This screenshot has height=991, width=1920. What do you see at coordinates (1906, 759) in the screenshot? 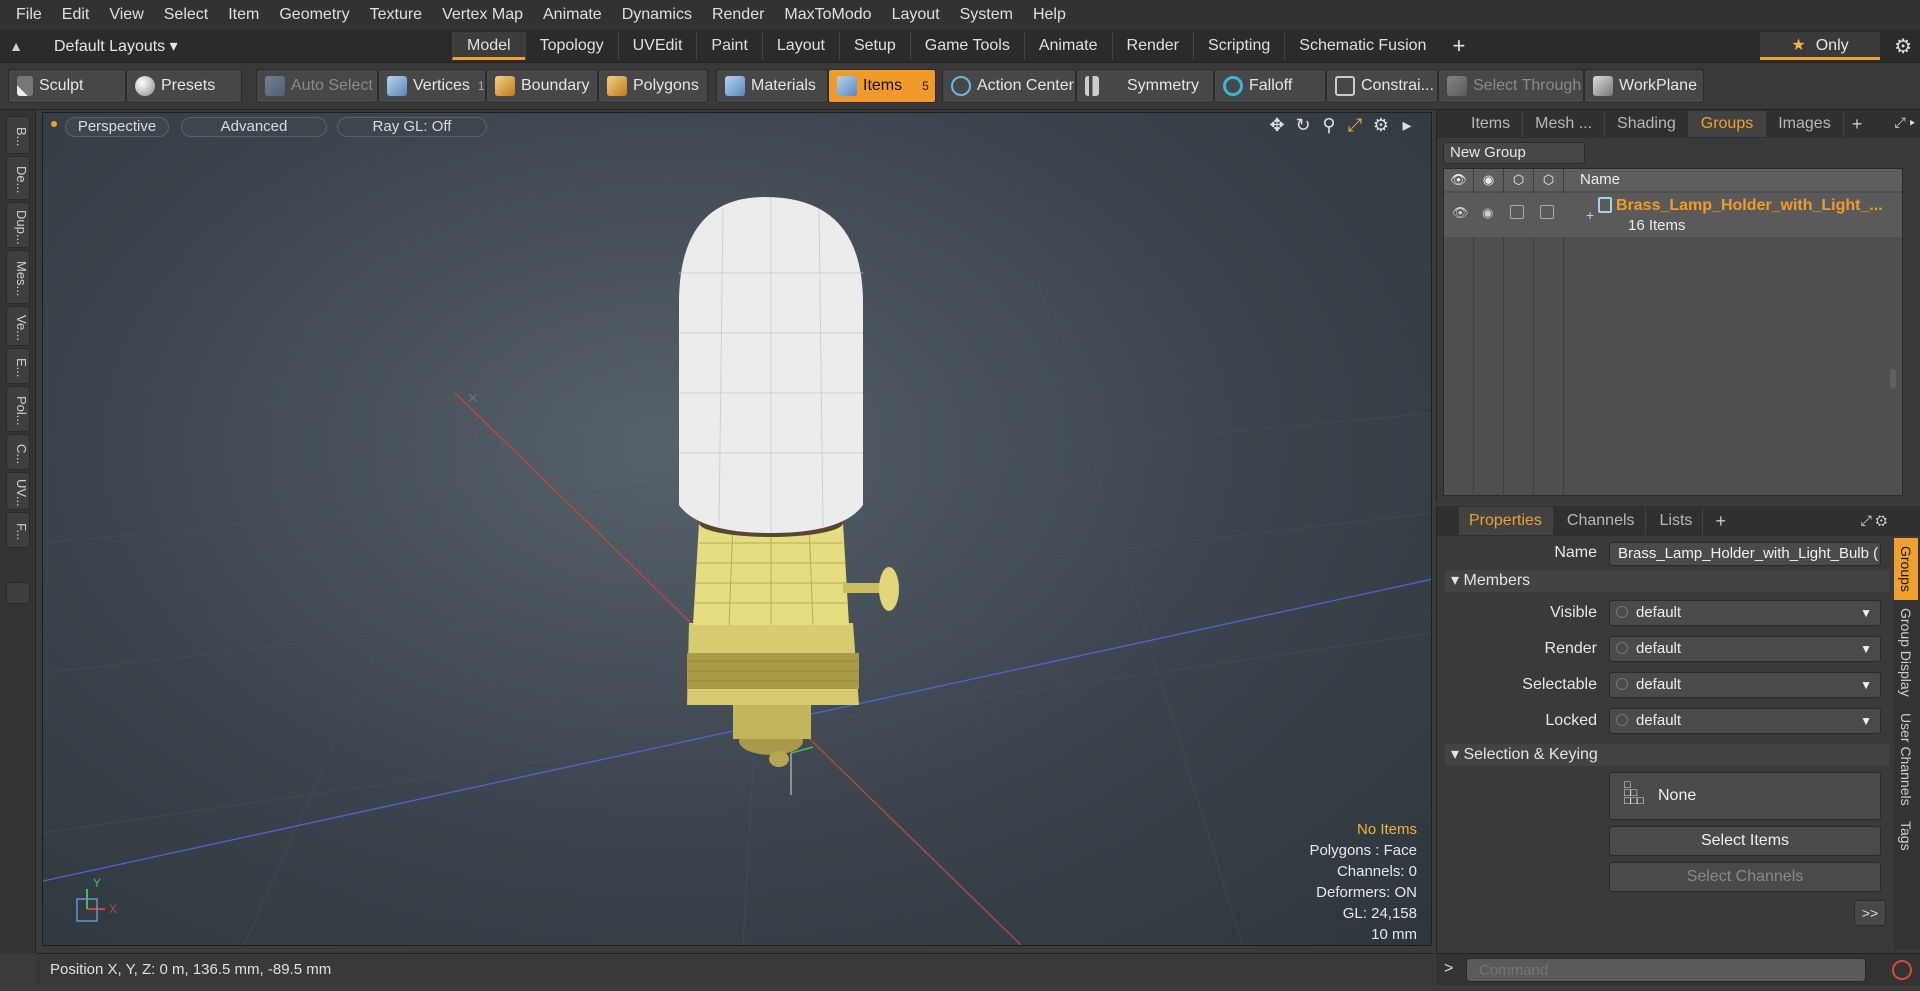
I see `side-tab-user-channels: User Channels` at bounding box center [1906, 759].